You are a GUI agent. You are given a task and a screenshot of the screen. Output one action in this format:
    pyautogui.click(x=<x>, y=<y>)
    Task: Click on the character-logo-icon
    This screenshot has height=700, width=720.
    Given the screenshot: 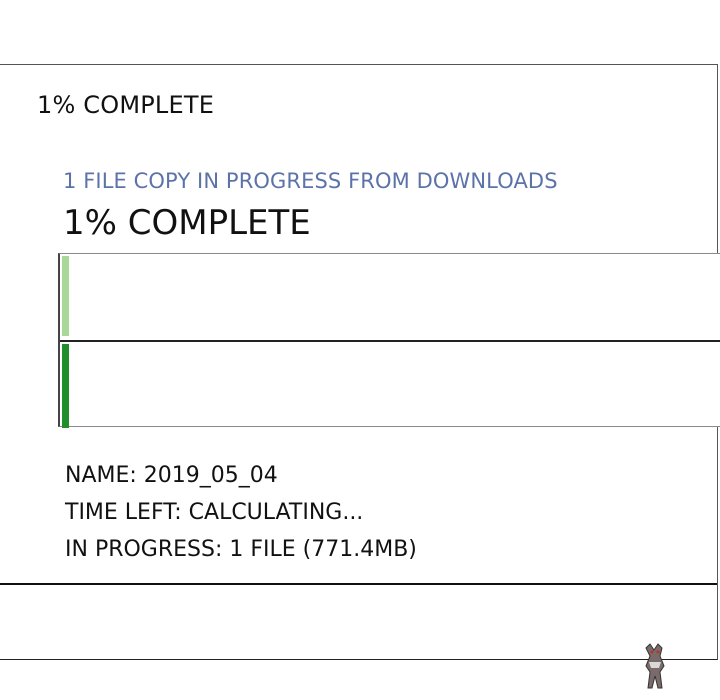 What is the action you would take?
    pyautogui.click(x=655, y=666)
    